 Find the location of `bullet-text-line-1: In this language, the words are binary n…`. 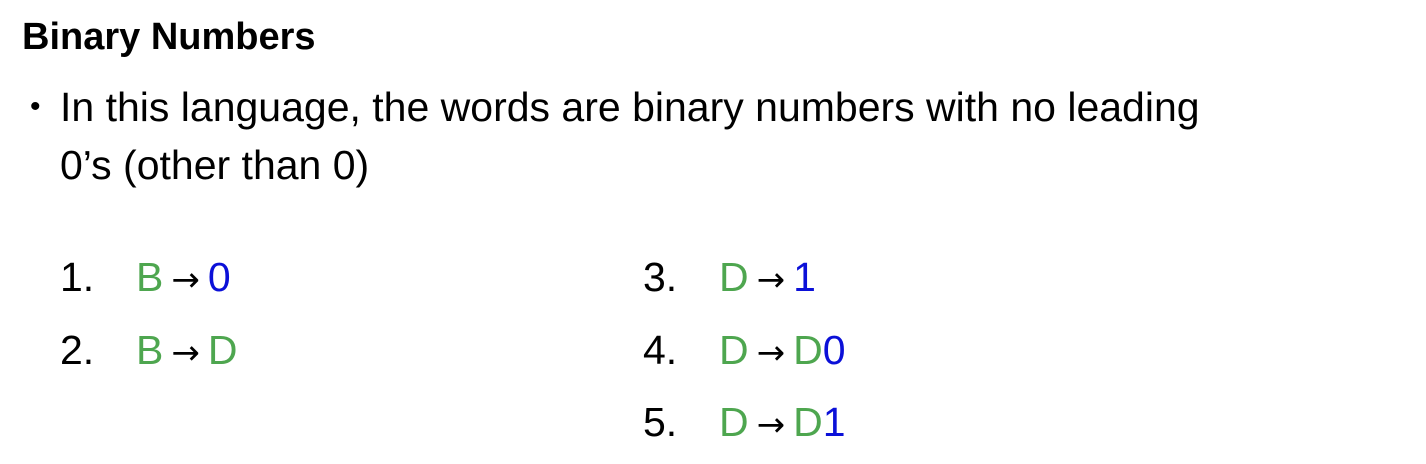

bullet-text-line-1: In this language, the words are binary n… is located at coordinates (630, 107).